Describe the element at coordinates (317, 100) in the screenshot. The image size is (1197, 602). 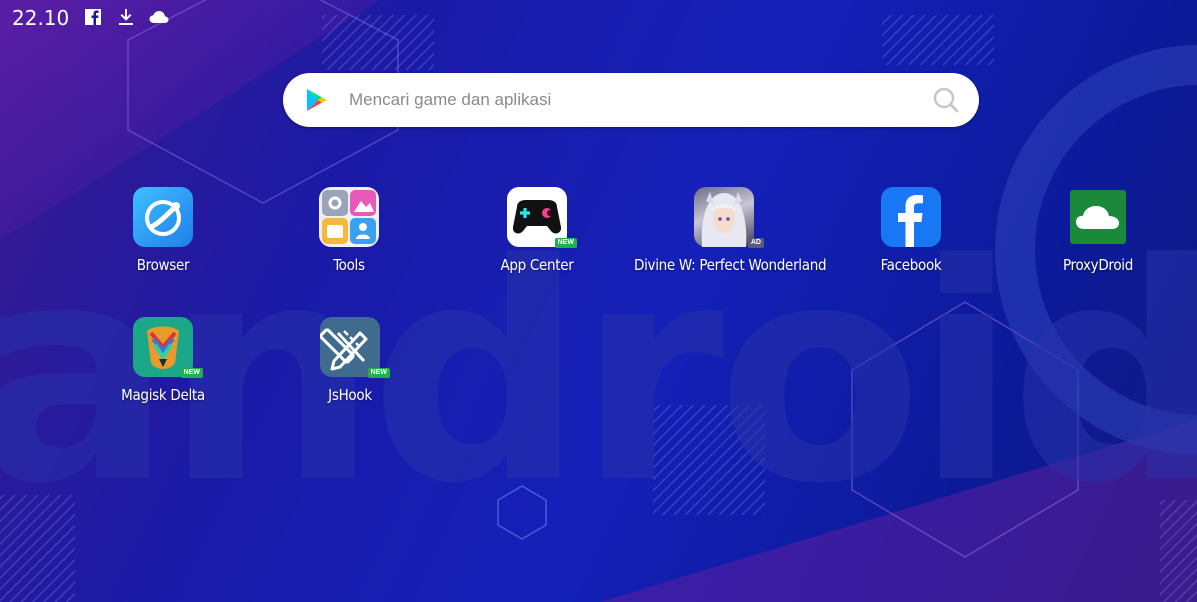
I see `play-store-icon` at that location.